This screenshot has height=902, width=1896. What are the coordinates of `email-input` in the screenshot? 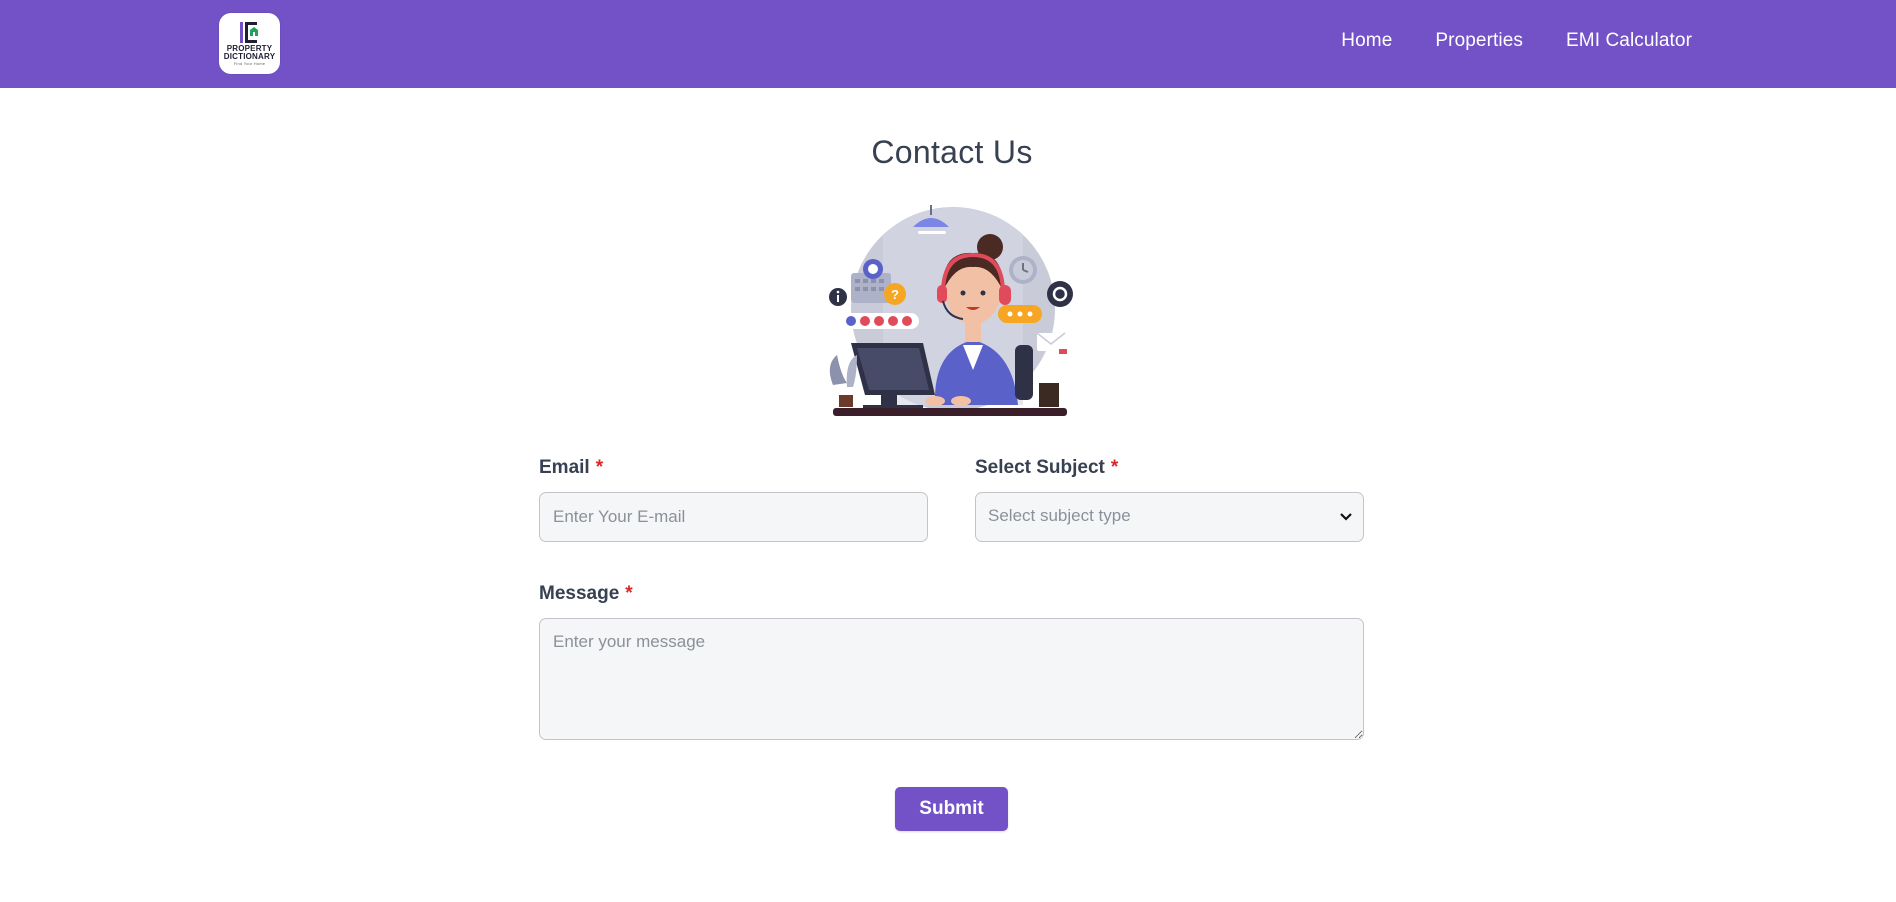 It's located at (733, 517).